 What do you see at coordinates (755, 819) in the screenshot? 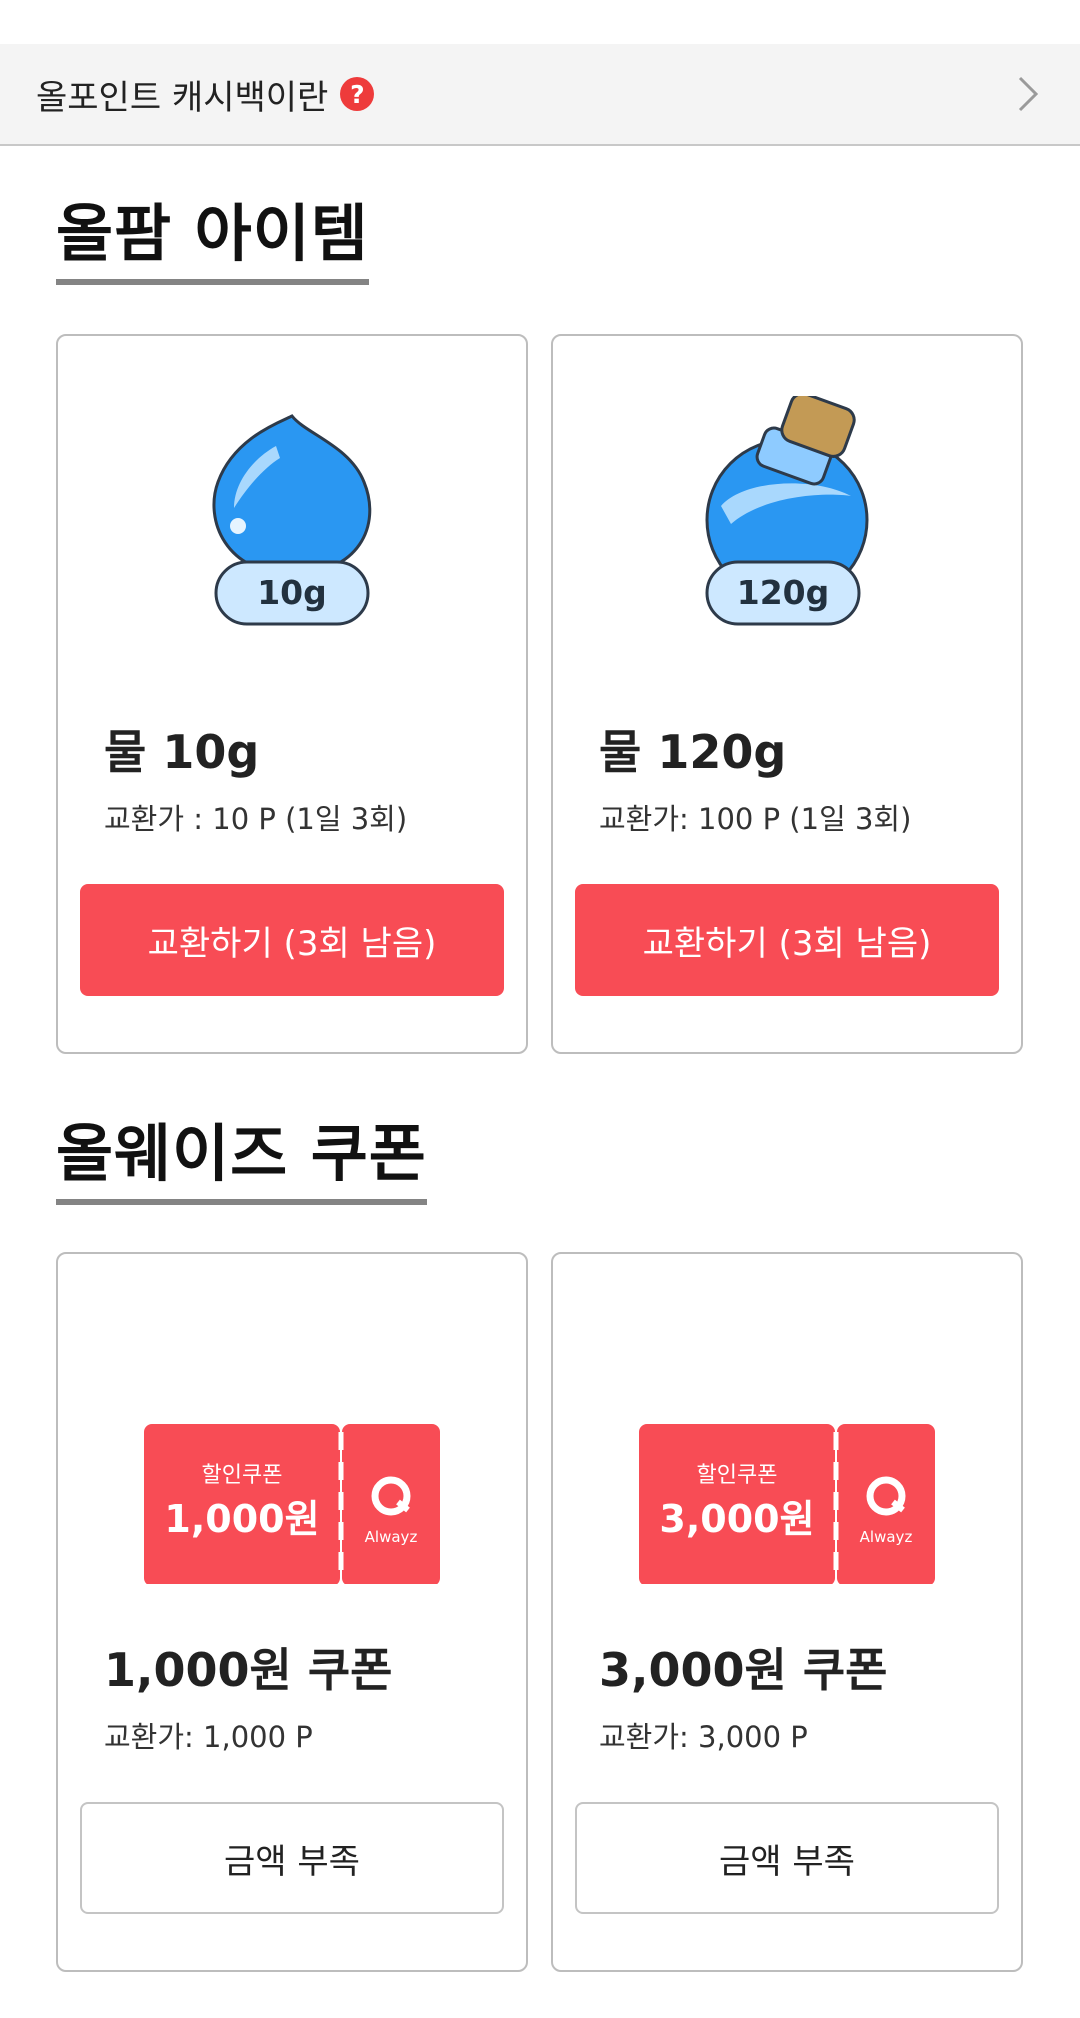
I see `item-price: 교환가: 100 P (1일 3회)` at bounding box center [755, 819].